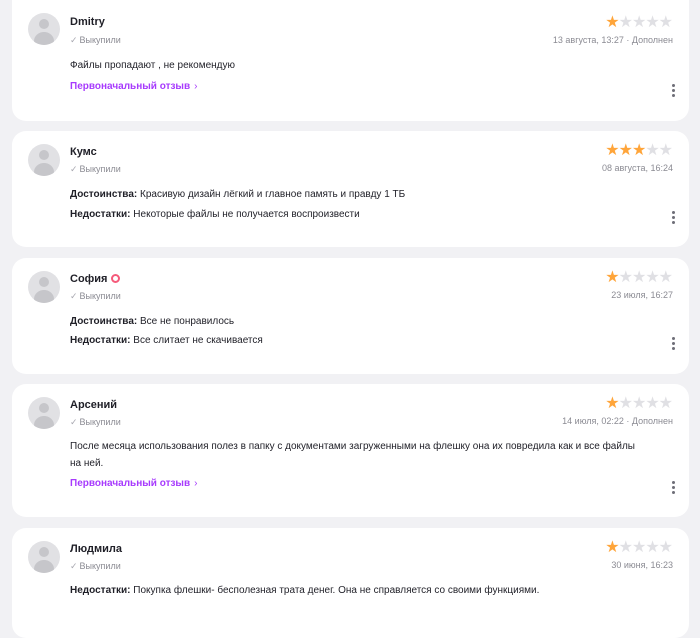 This screenshot has height=638, width=700. I want to click on reviewer-name: Арсений, so click(93, 405).